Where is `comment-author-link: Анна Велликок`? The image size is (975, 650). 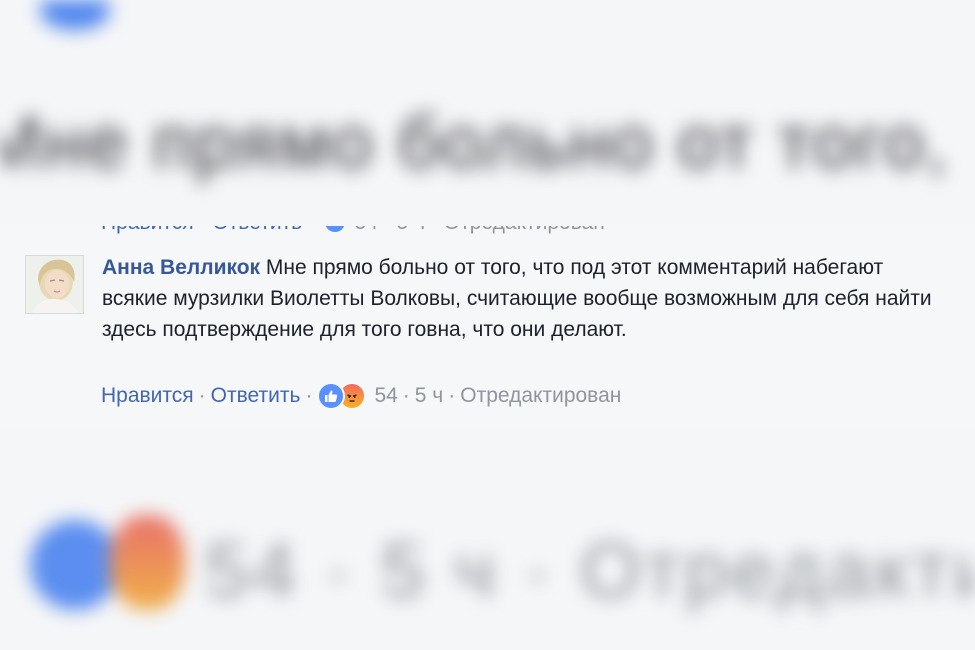
comment-author-link: Анна Велликок is located at coordinates (181, 267).